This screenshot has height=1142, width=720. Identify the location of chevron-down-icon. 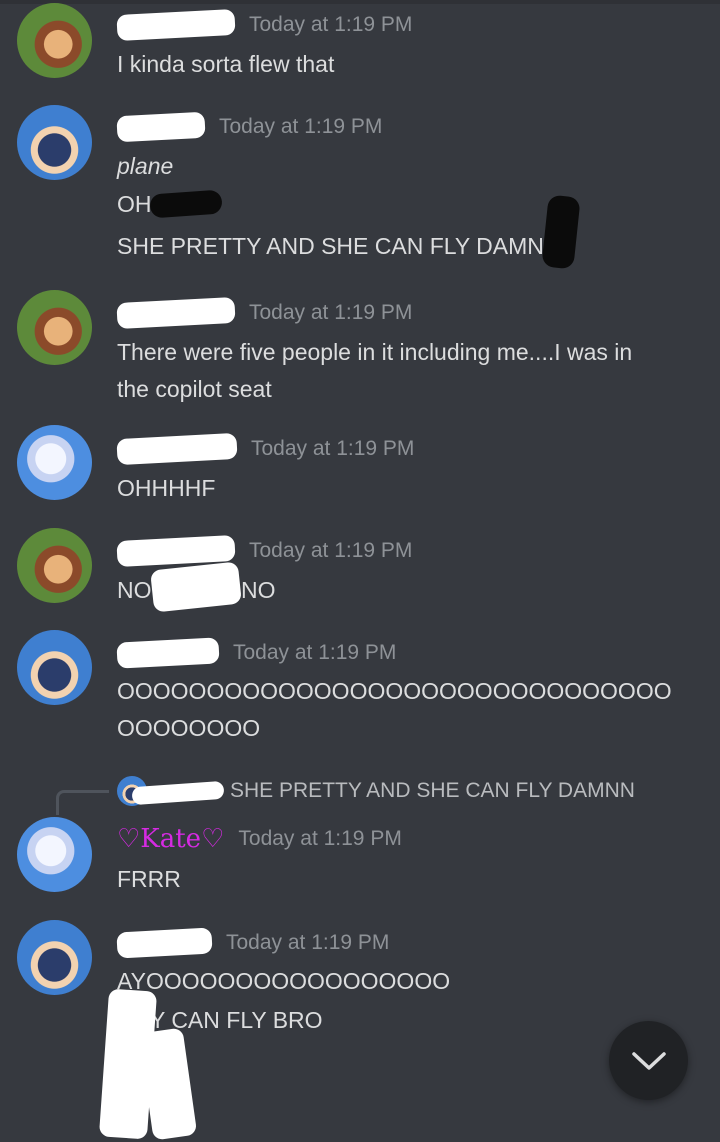
(648, 1060).